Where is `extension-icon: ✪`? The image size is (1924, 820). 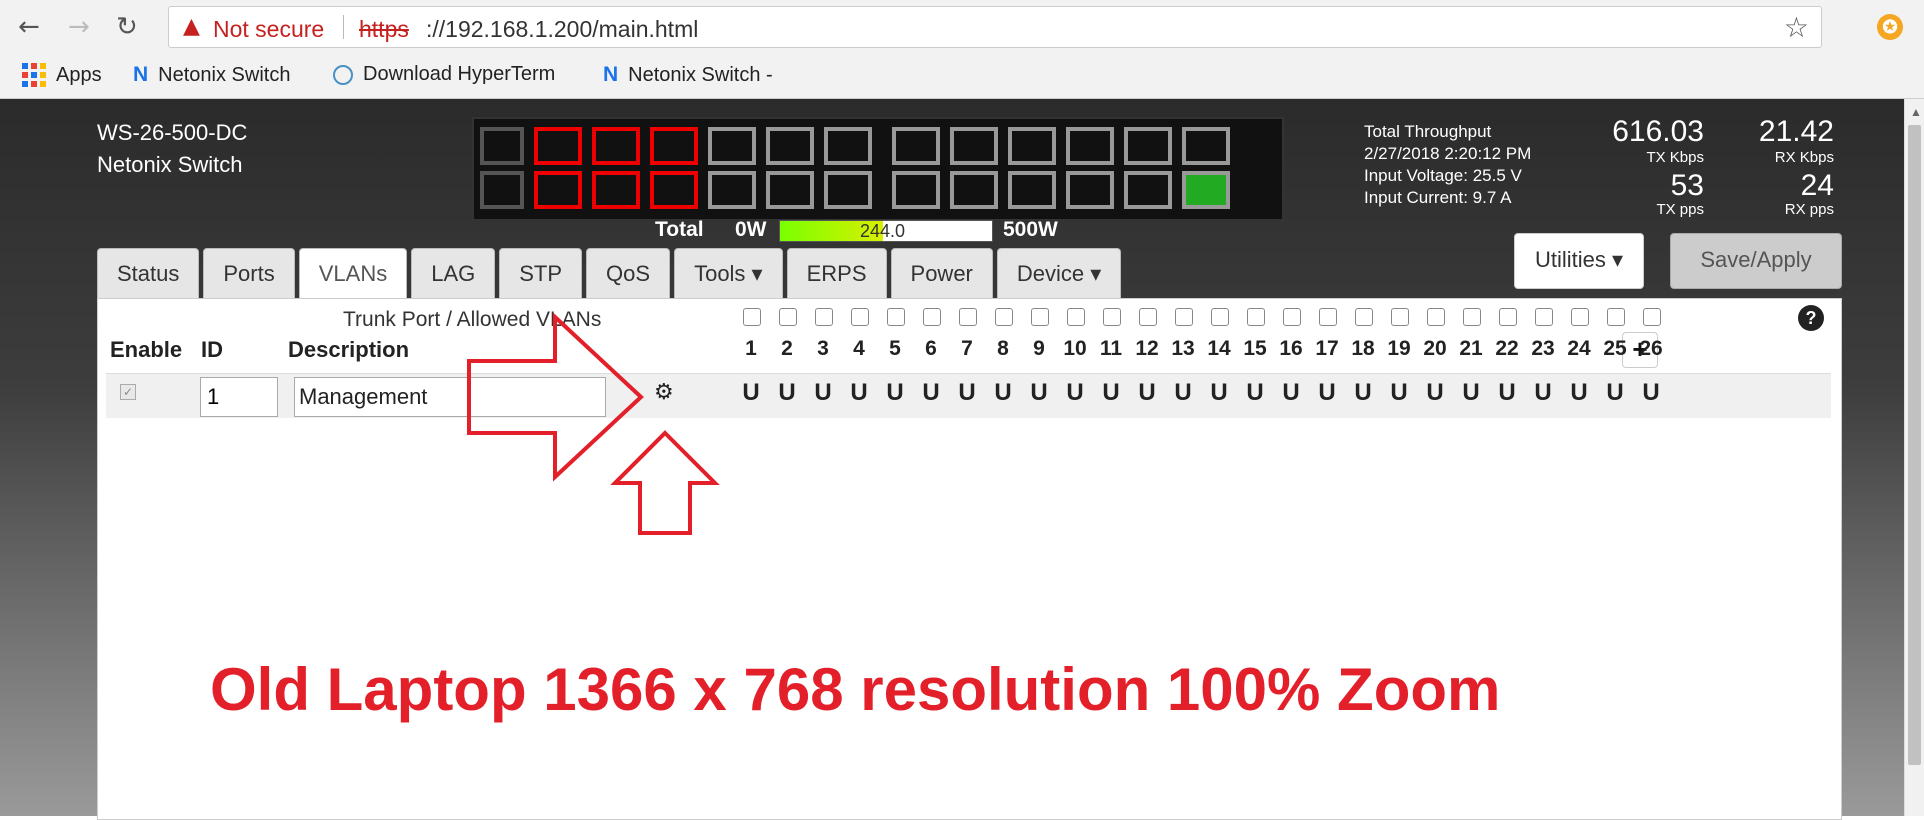
extension-icon: ✪ is located at coordinates (1890, 27).